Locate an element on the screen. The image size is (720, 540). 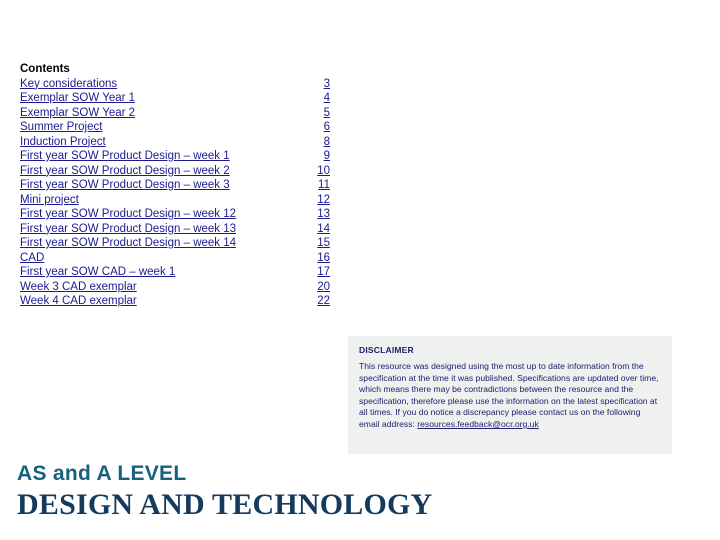
toc-entry-page: 14 is located at coordinates (323, 229).